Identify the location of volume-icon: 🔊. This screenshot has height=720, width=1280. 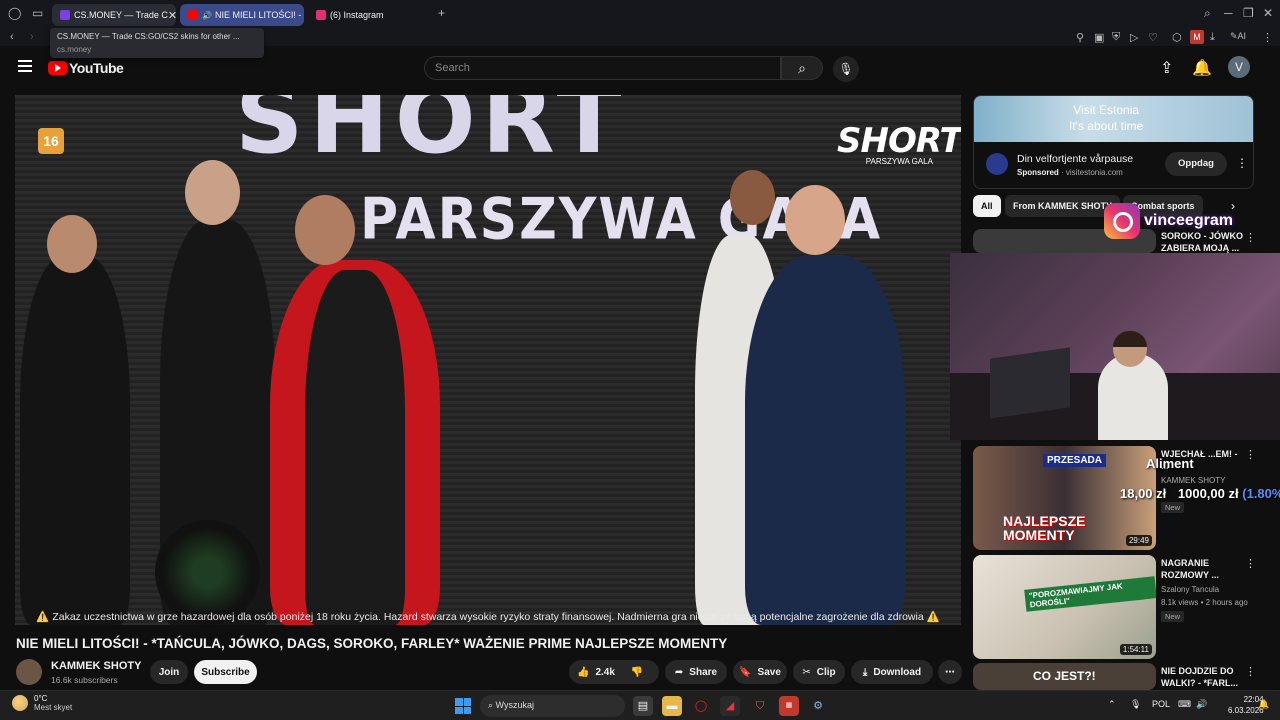
(1201, 704).